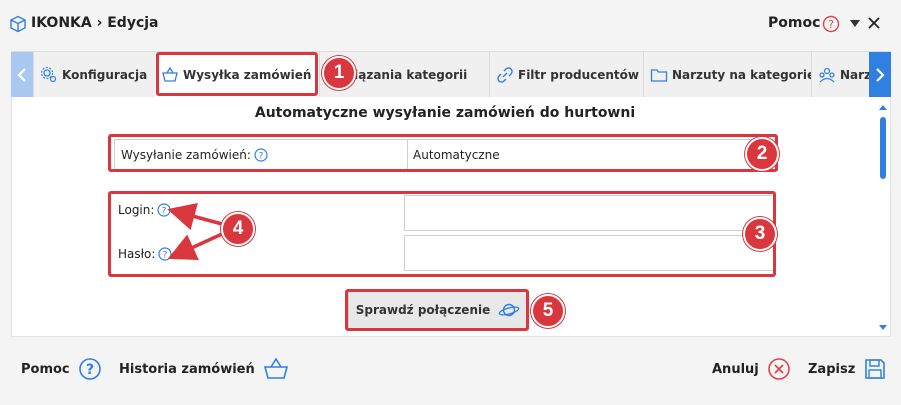 This screenshot has width=901, height=405. I want to click on scrollbar-thumb, so click(883, 148).